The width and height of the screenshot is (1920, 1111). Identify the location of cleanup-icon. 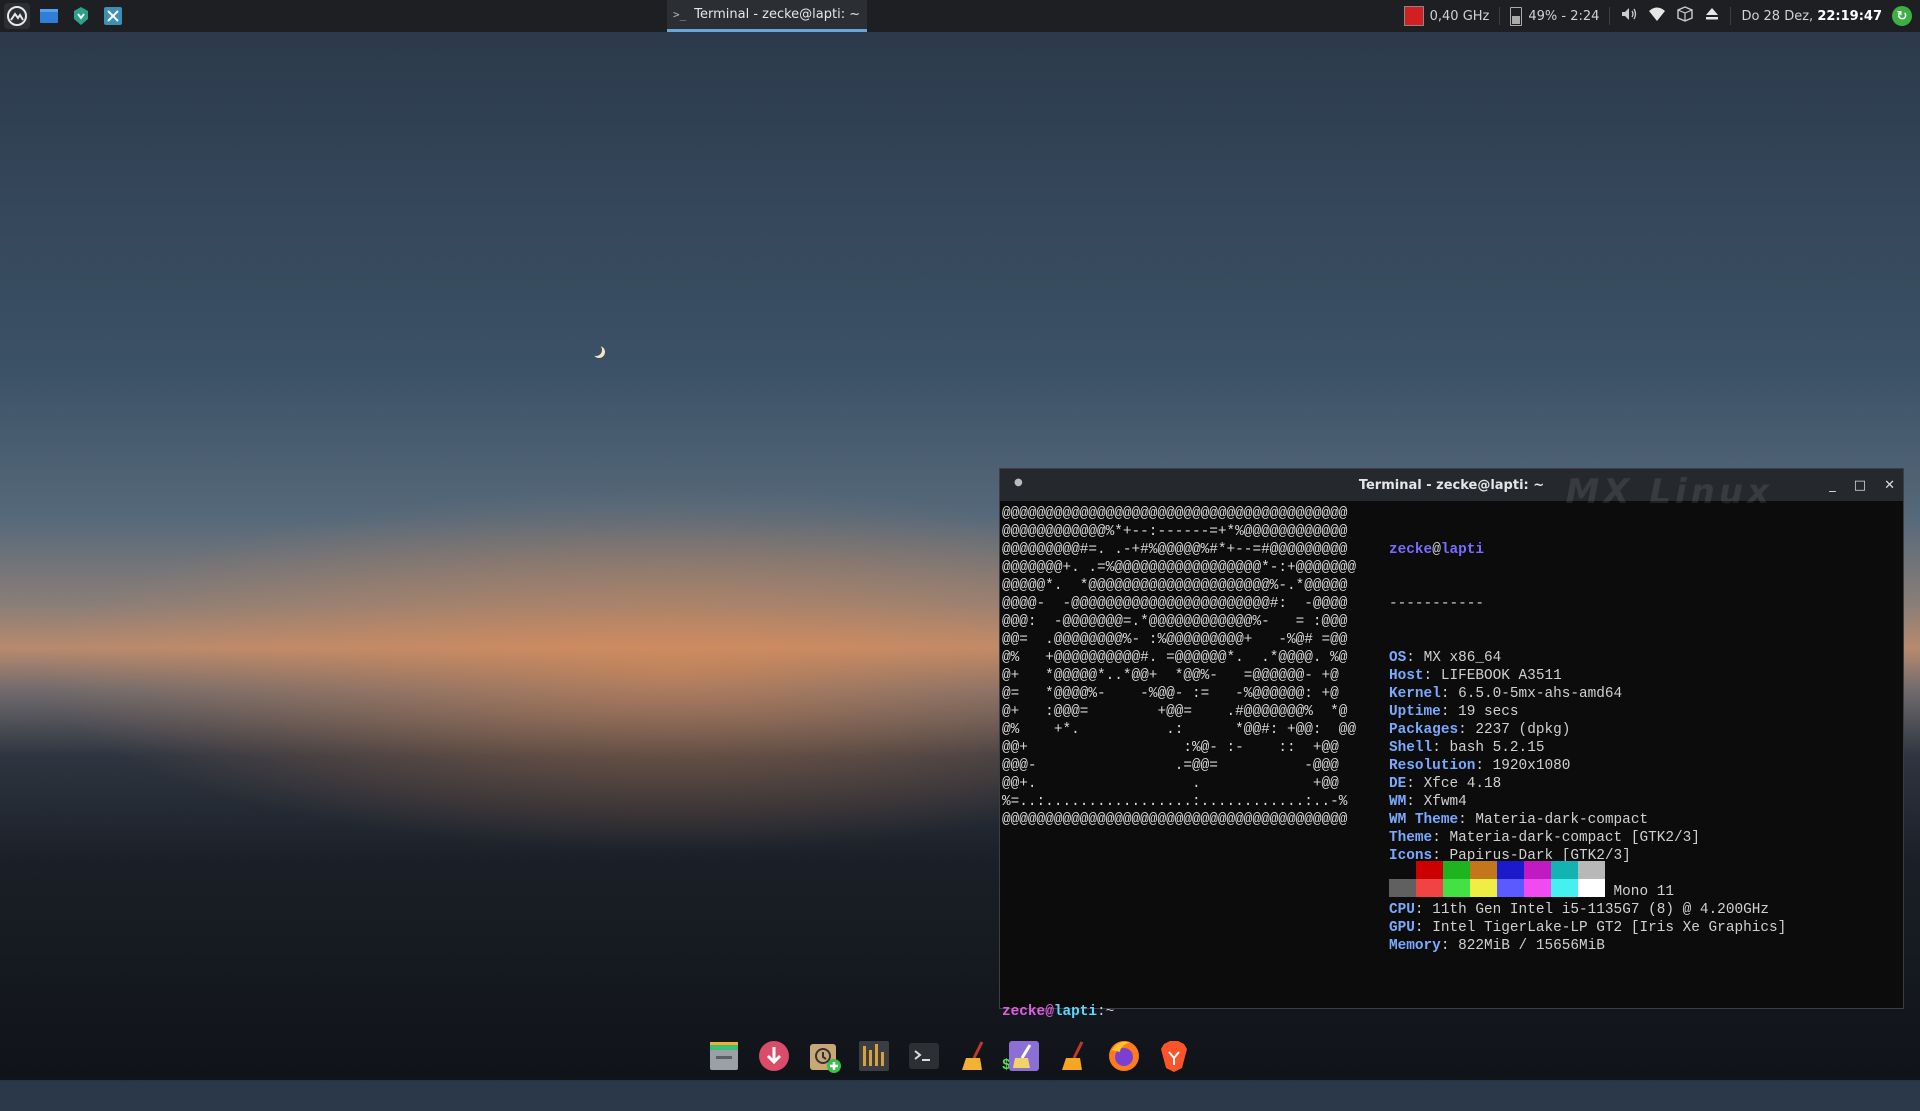
(974, 1056).